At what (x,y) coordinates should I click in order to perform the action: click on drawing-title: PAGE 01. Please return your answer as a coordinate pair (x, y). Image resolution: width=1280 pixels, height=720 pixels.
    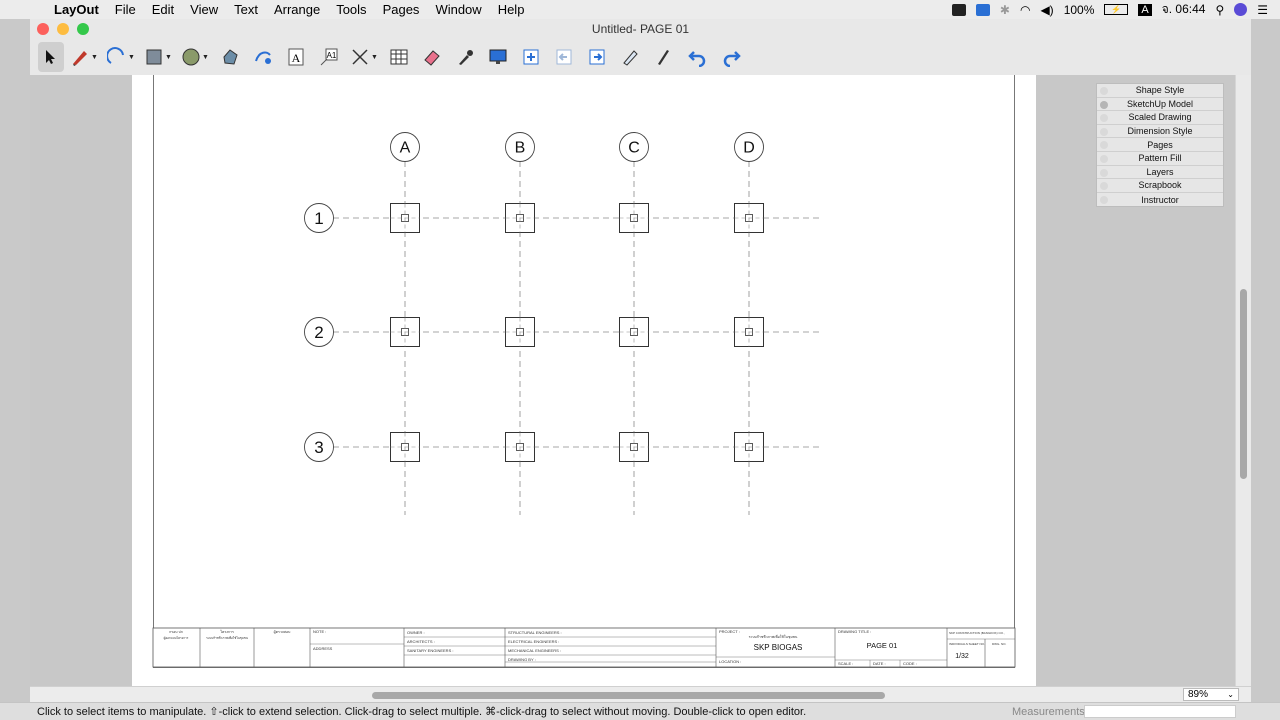
    Looking at the image, I should click on (882, 645).